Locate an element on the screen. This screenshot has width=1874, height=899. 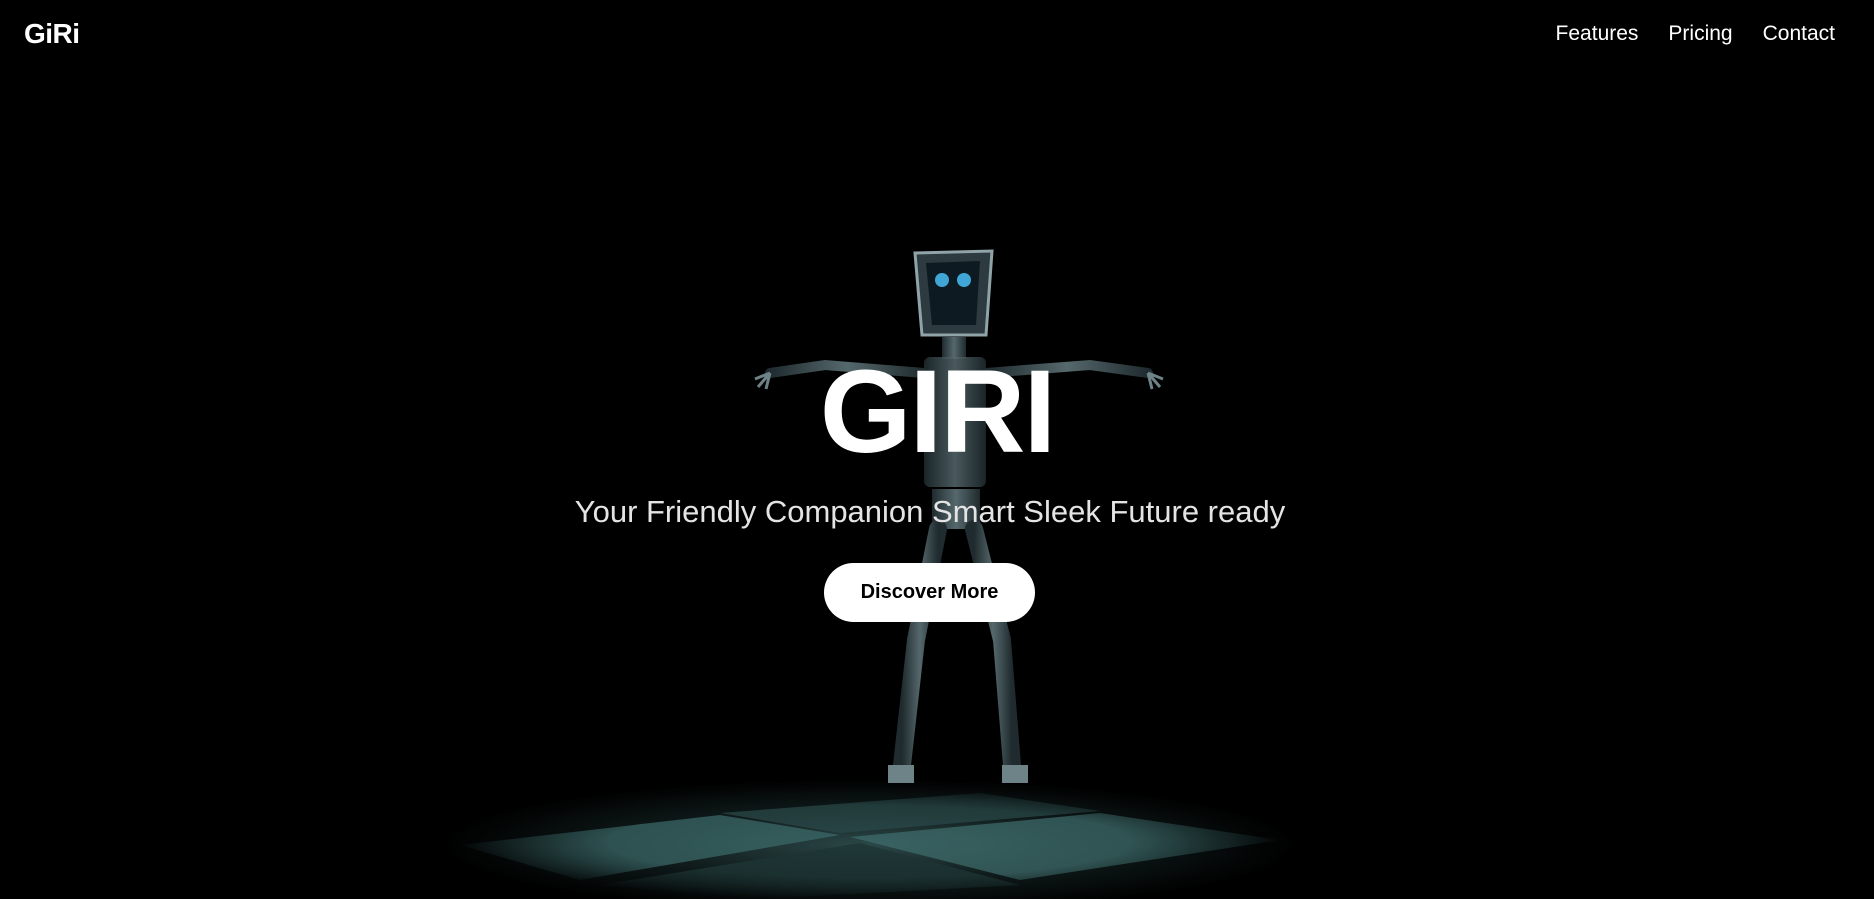
nav-link-contact: Contact is located at coordinates (1799, 34).